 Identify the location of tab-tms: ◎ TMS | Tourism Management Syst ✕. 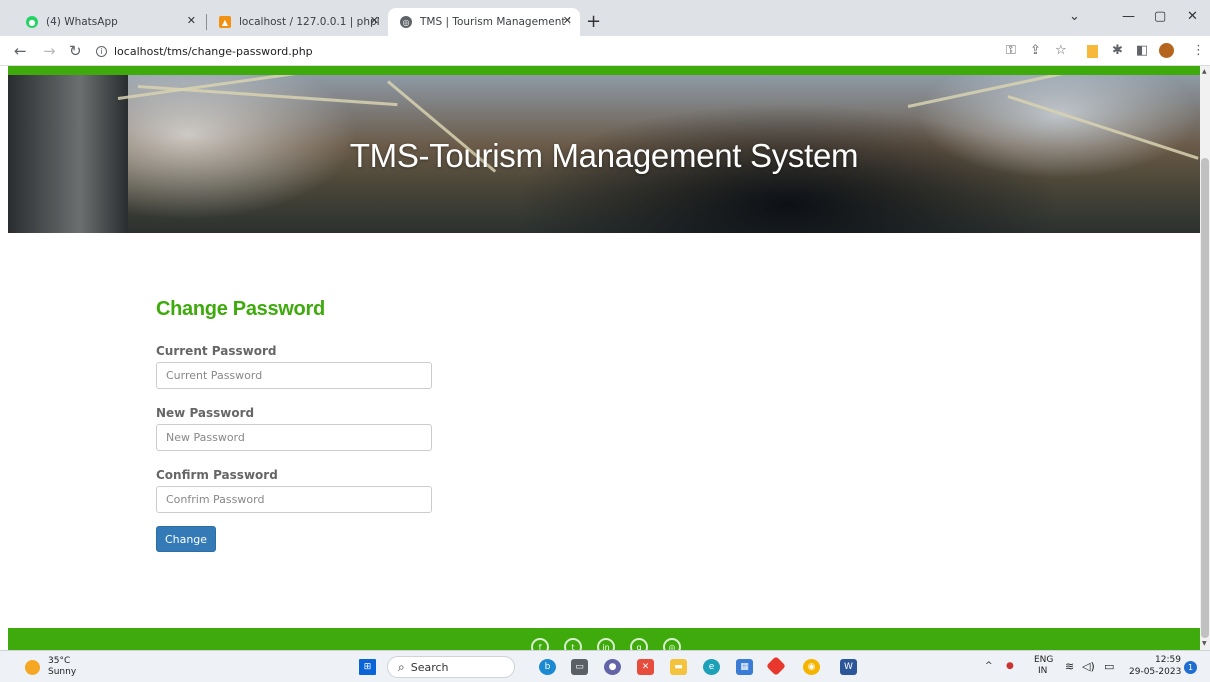
(484, 22).